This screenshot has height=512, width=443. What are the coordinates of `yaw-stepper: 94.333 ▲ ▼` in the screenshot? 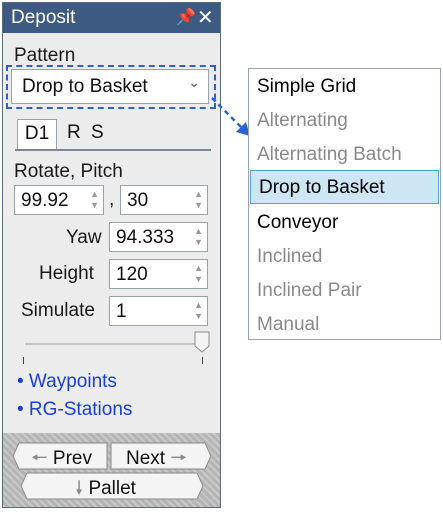 It's located at (158, 237).